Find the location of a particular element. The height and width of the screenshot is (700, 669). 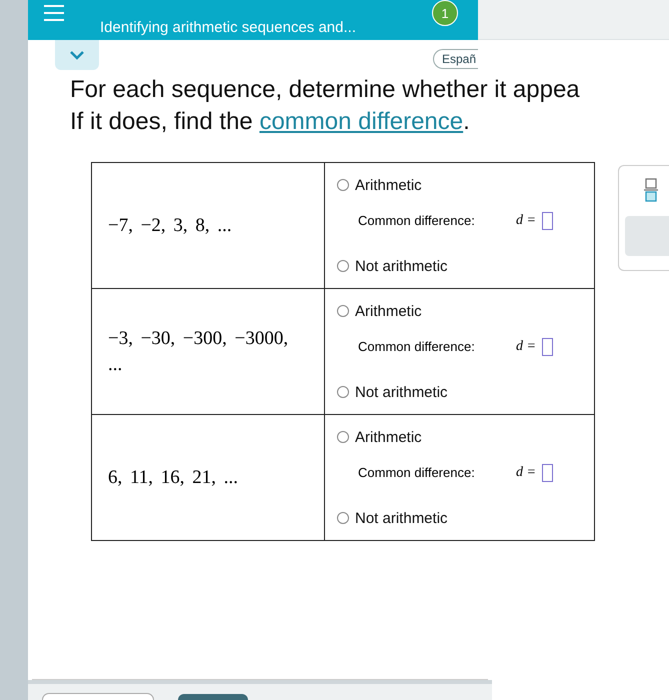

progress-badge: 1 is located at coordinates (445, 13).